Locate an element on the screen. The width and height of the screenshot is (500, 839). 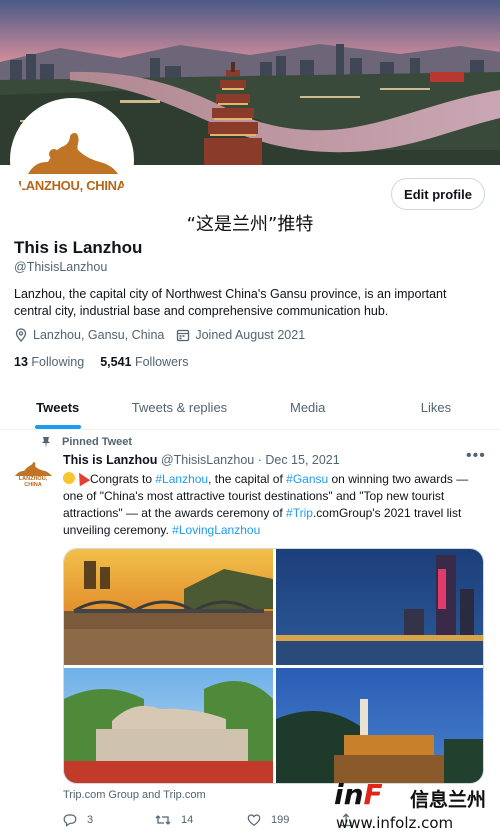
hashtag-lanzhou: #Lanzhou is located at coordinates (181, 479).